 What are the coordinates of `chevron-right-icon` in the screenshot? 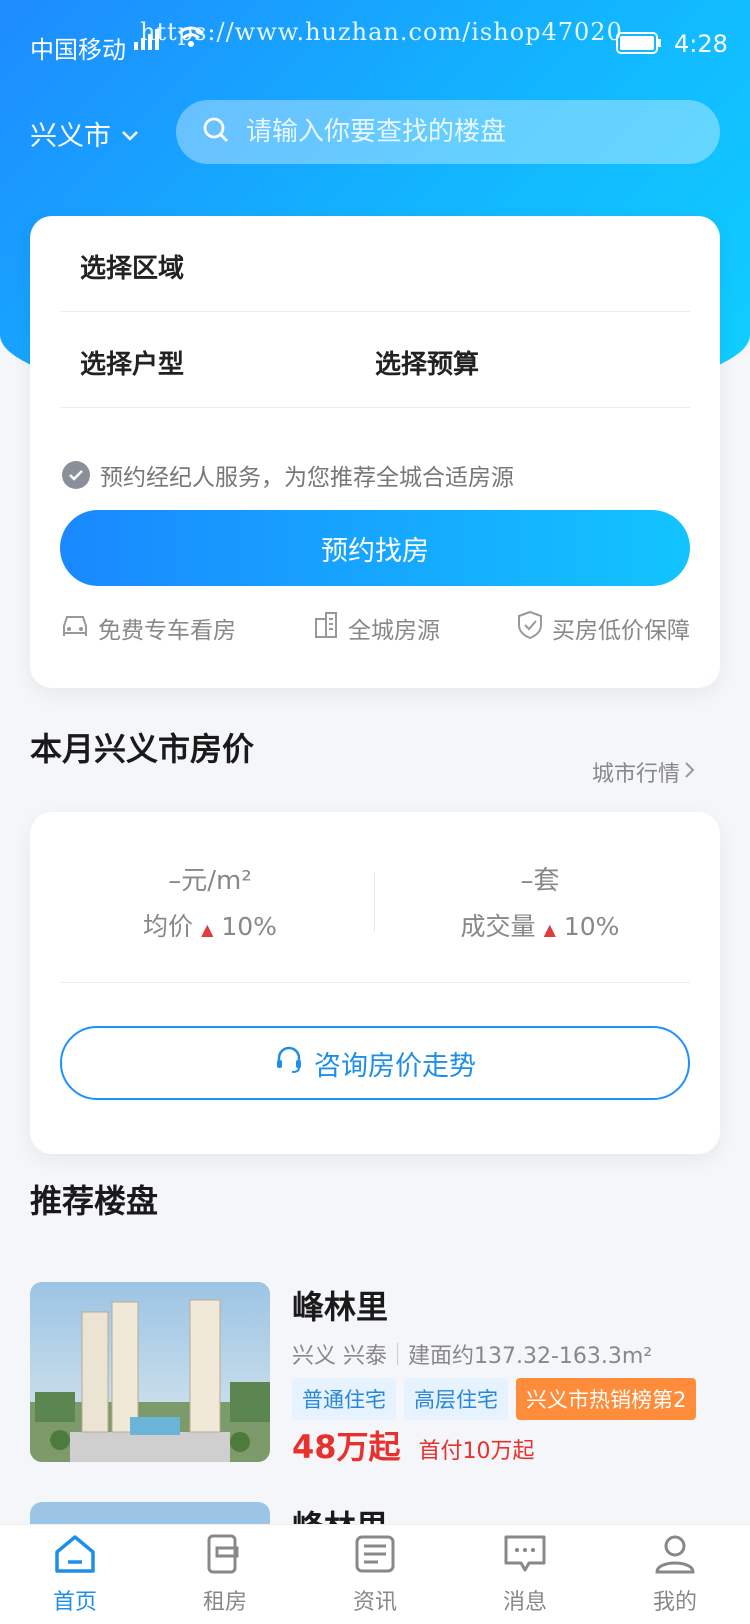 It's located at (690, 772).